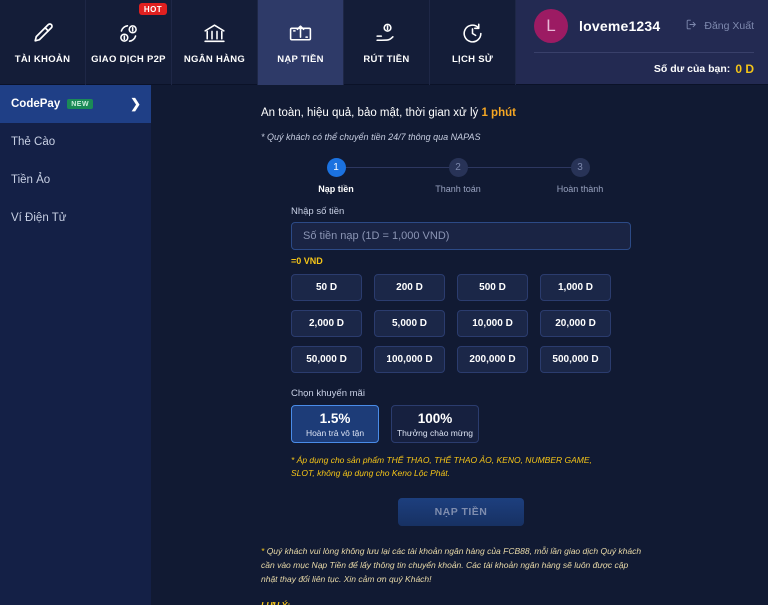 The width and height of the screenshot is (768, 605). Describe the element at coordinates (328, 393) in the screenshot. I see `promo-section-label: Chọn khuyến mãi` at that location.